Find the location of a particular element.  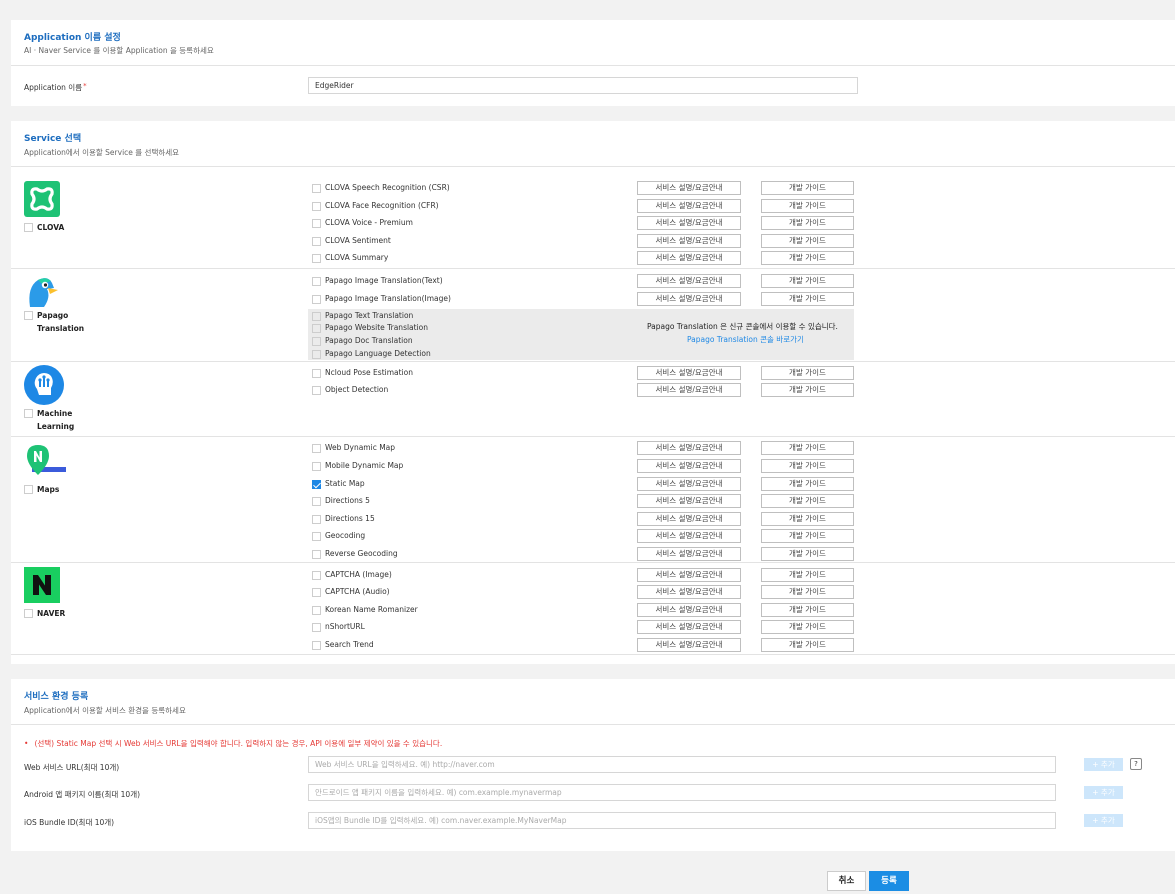

add-android-package-button: + 추가 is located at coordinates (1103, 792).